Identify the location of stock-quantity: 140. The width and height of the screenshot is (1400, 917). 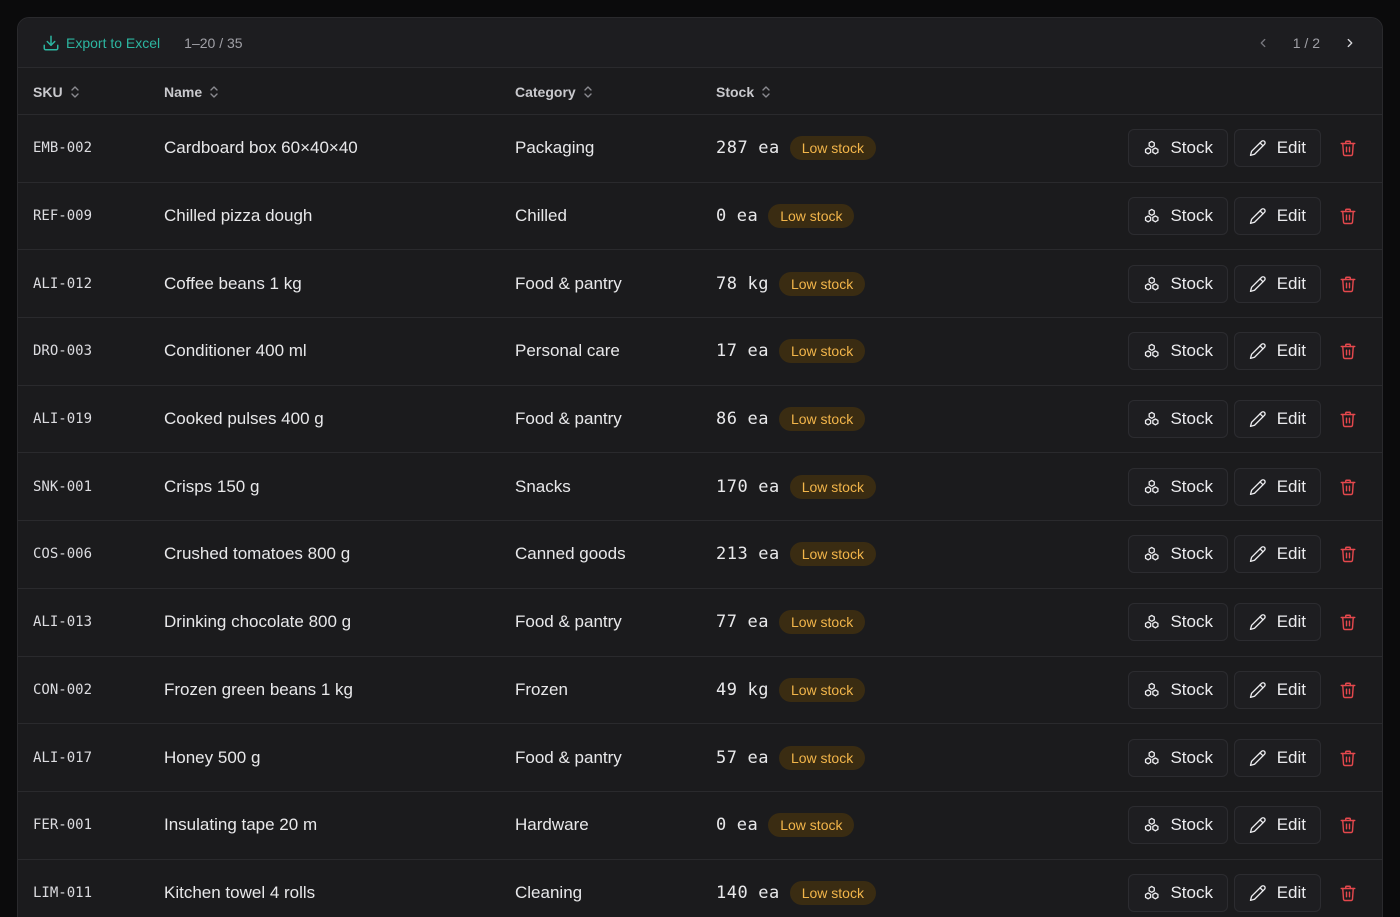
(732, 892).